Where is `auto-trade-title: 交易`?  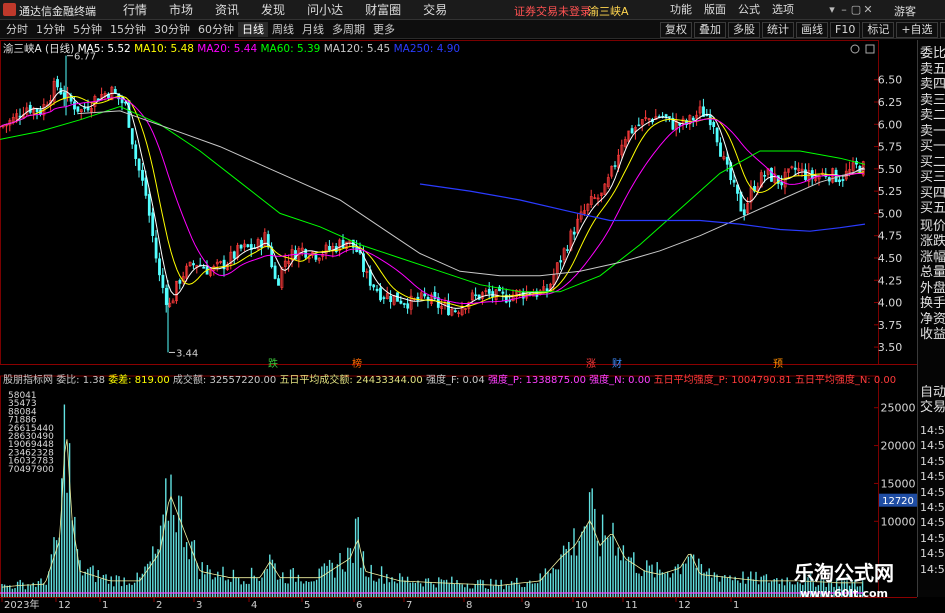
auto-trade-title: 交易 is located at coordinates (932, 407).